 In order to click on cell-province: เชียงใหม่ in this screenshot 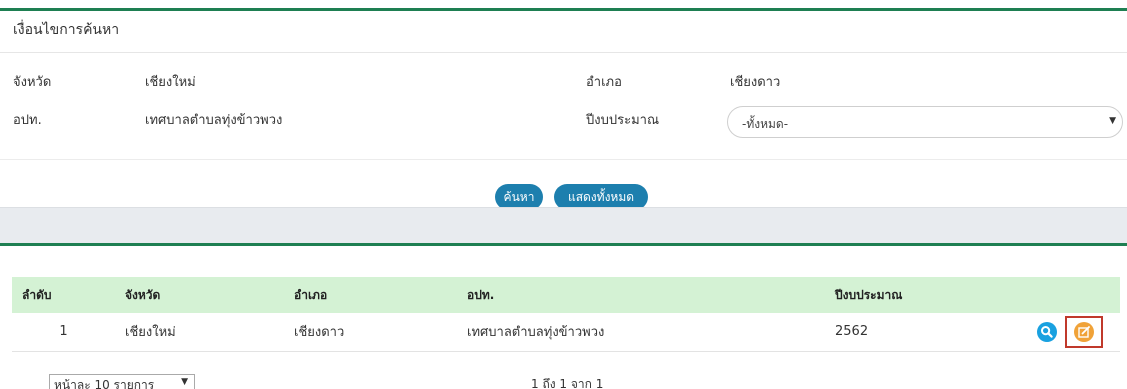, I will do `click(150, 333)`.